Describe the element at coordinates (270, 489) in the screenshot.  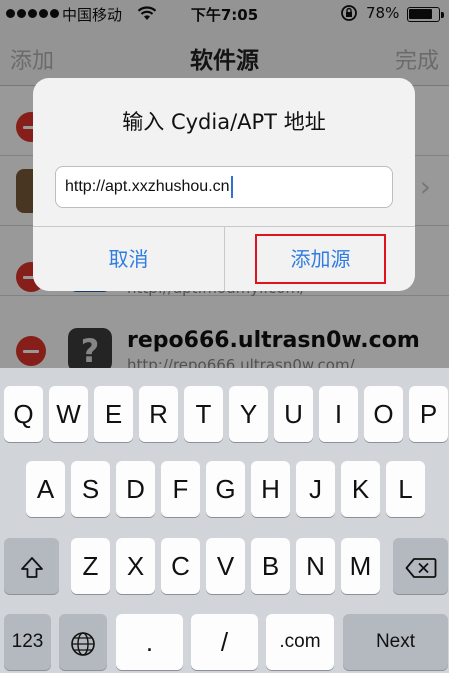
I see `key-h: H` at that location.